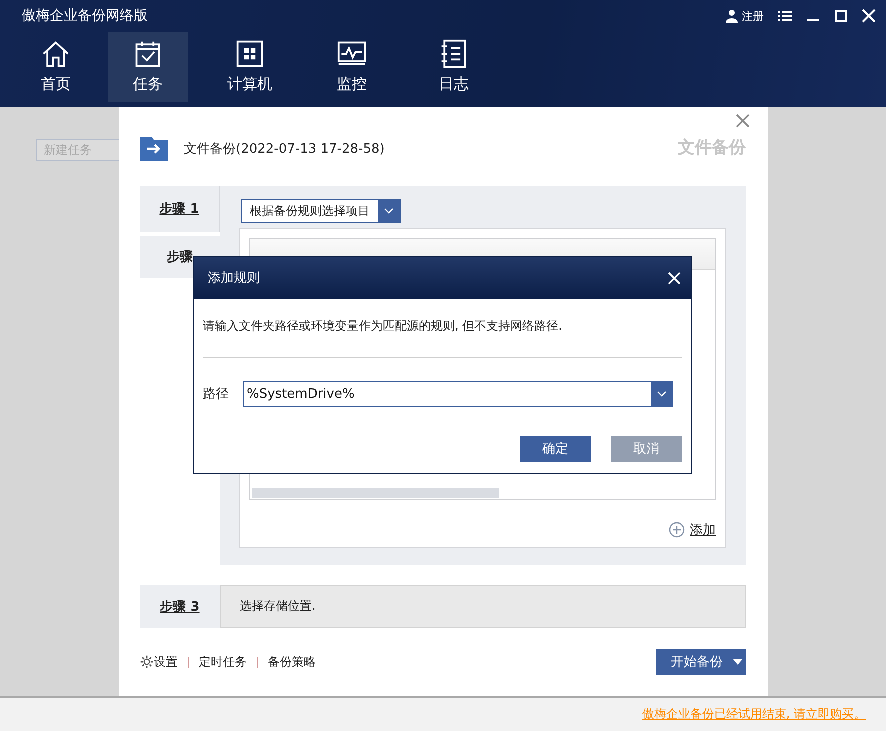 This screenshot has height=731, width=886. Describe the element at coordinates (677, 530) in the screenshot. I see `plus-circle-icon` at that location.